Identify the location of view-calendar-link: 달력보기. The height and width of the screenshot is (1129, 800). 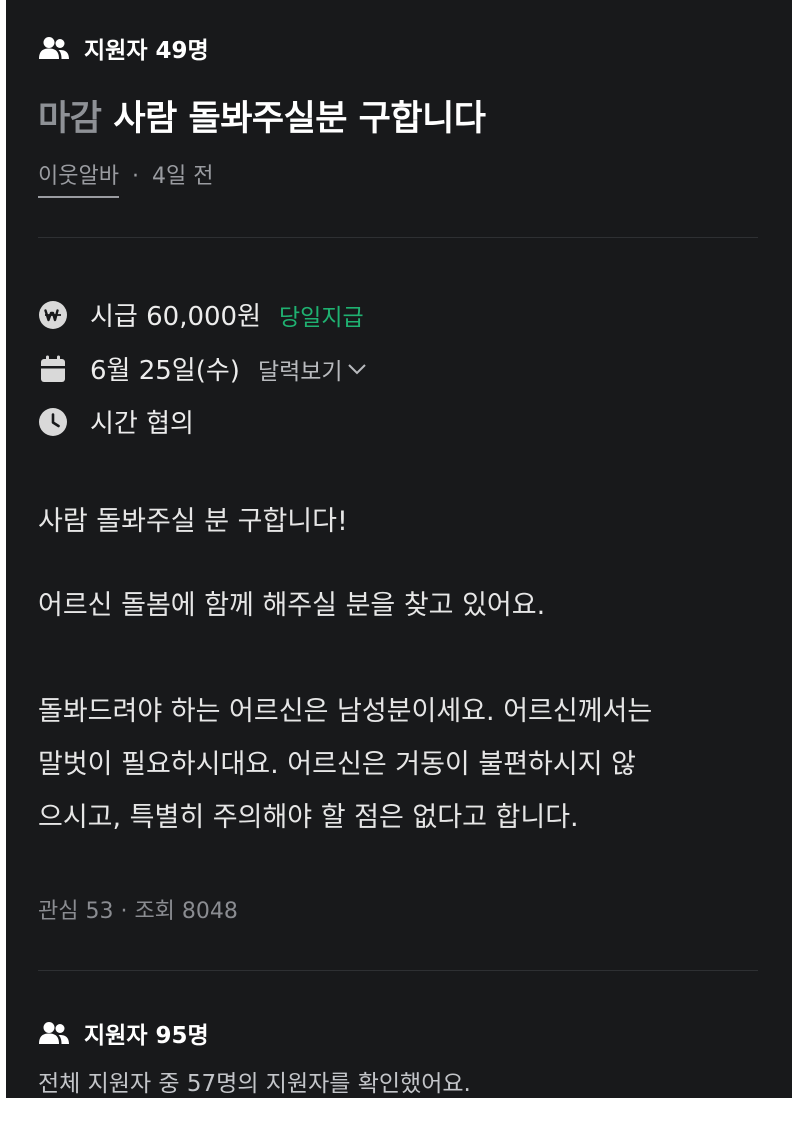
(312, 369).